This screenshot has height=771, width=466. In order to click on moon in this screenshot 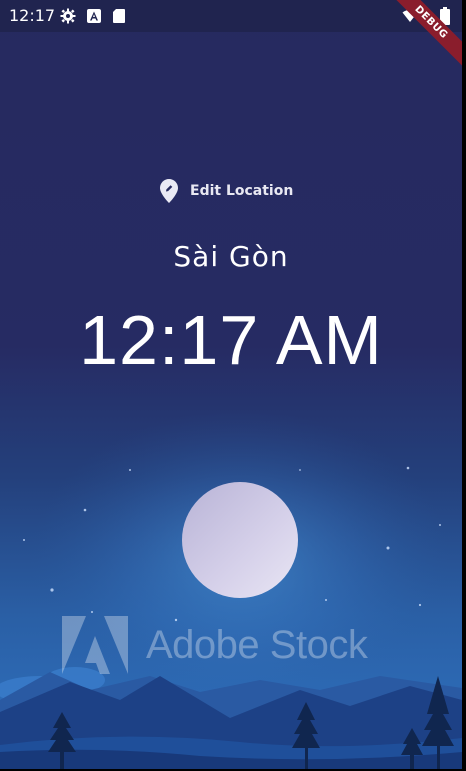, I will do `click(240, 540)`.